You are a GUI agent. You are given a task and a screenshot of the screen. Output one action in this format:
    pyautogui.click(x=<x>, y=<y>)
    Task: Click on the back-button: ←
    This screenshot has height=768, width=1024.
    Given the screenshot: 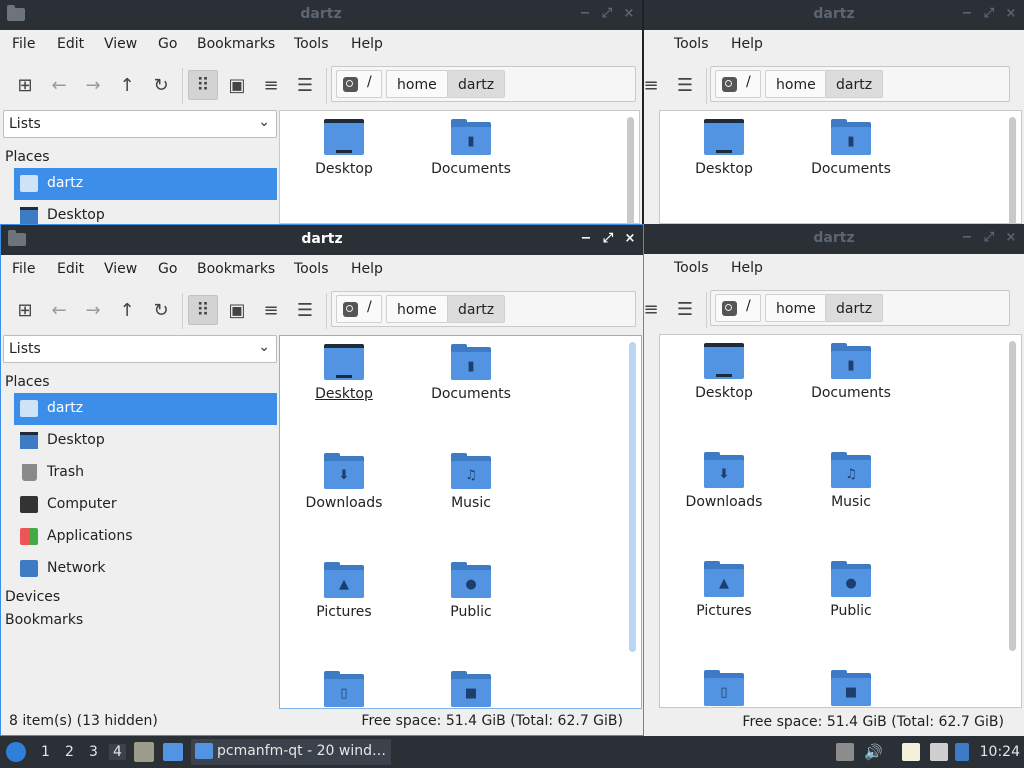 What is the action you would take?
    pyautogui.click(x=59, y=310)
    